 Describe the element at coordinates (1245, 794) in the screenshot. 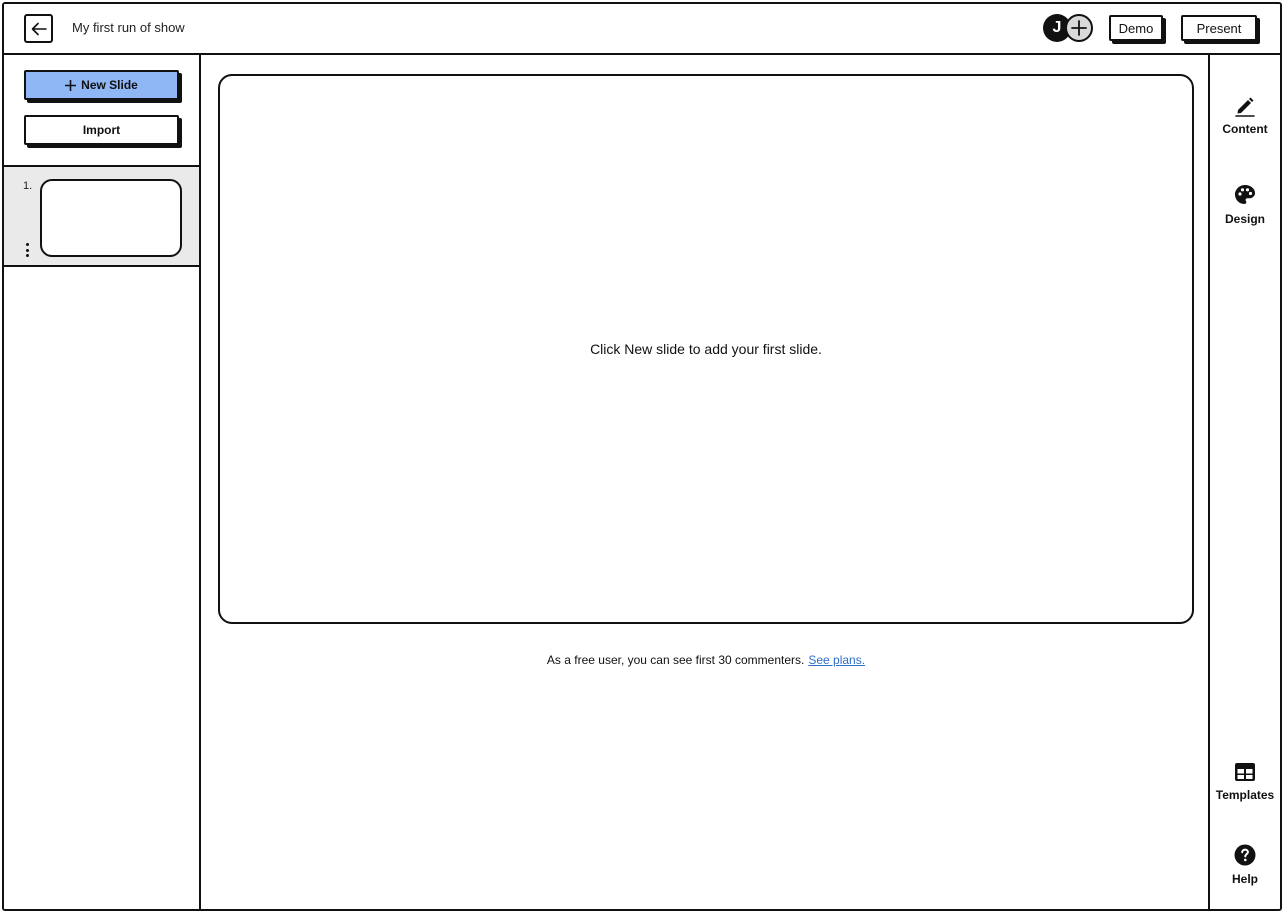

I see `rail-templates-label: Templates` at that location.